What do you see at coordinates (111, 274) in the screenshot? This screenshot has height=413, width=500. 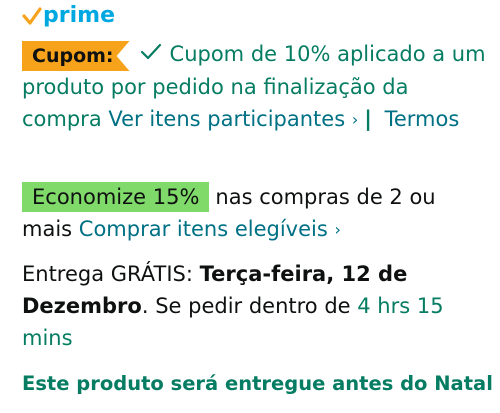 I see `delivery-prefix: Entrega GRÁTIS:` at bounding box center [111, 274].